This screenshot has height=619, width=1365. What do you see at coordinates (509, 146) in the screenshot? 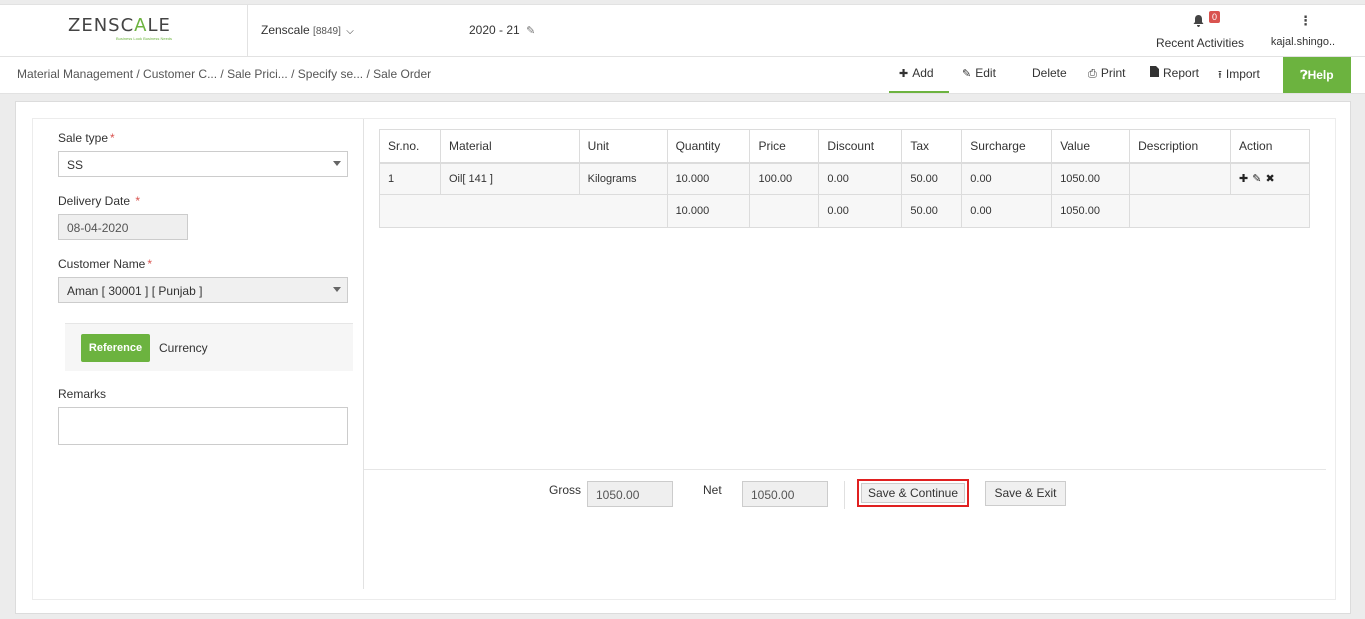
I see `column-header: Material` at bounding box center [509, 146].